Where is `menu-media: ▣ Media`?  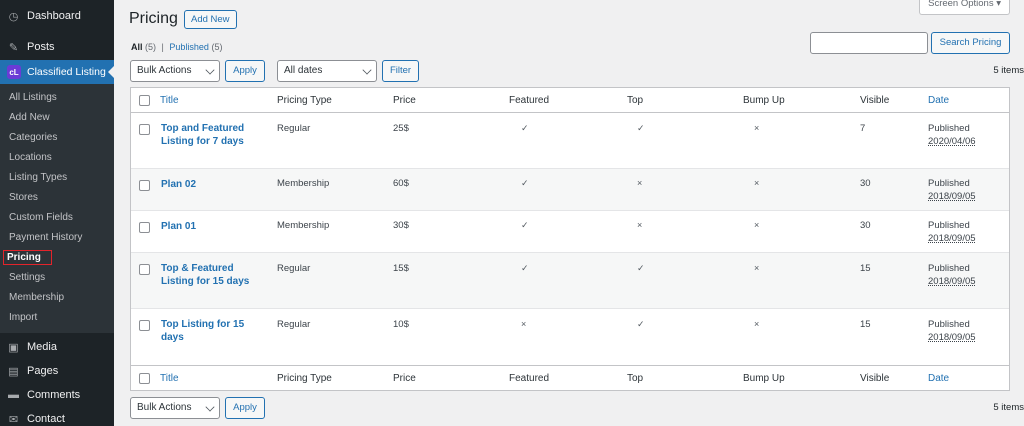
menu-media: ▣ Media is located at coordinates (57, 347).